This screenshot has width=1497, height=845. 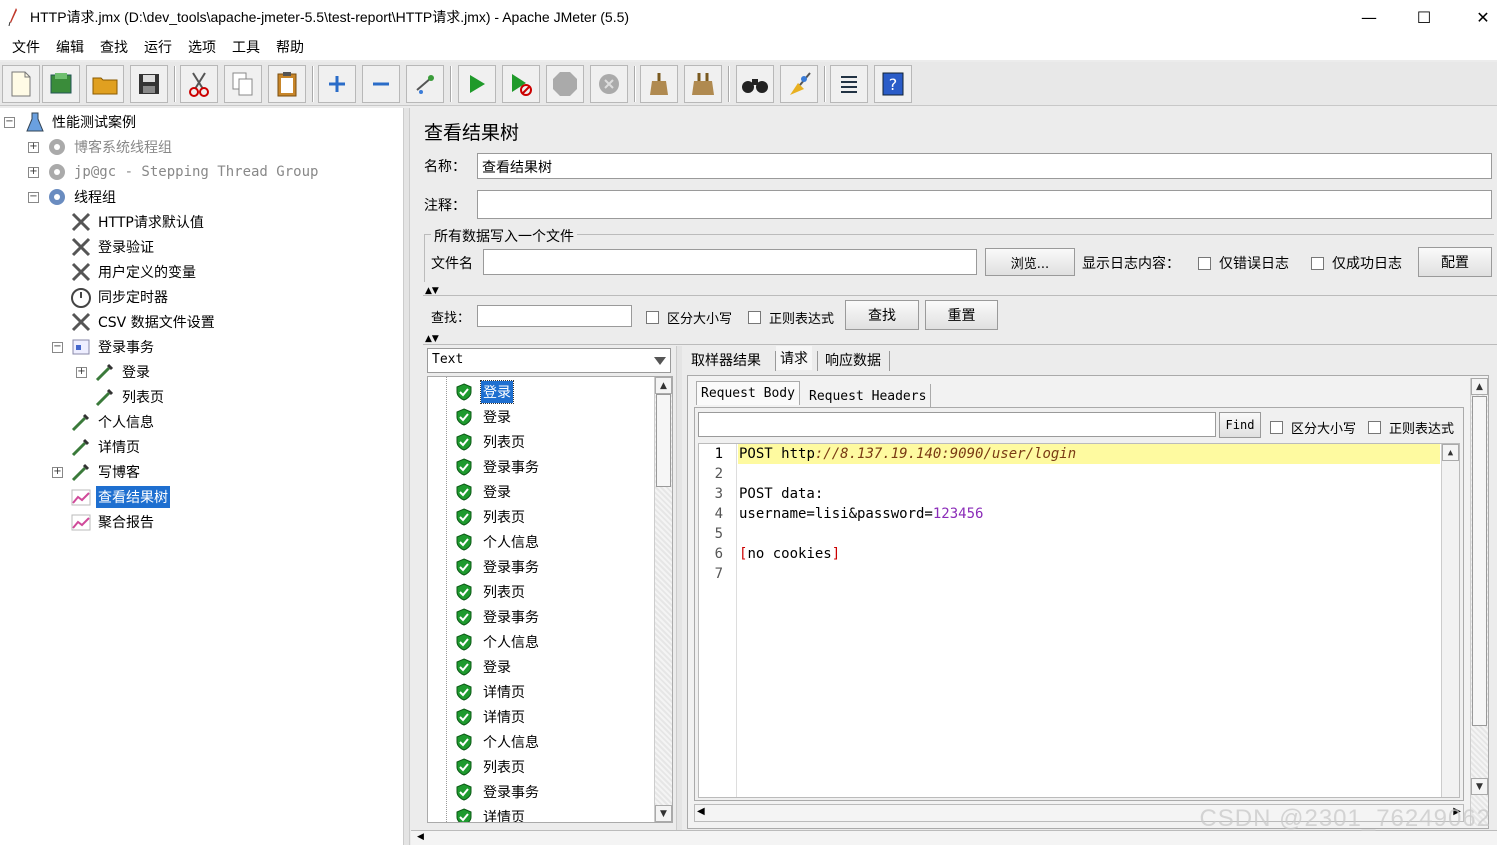 I want to click on menu-file: 文件, so click(x=26, y=47).